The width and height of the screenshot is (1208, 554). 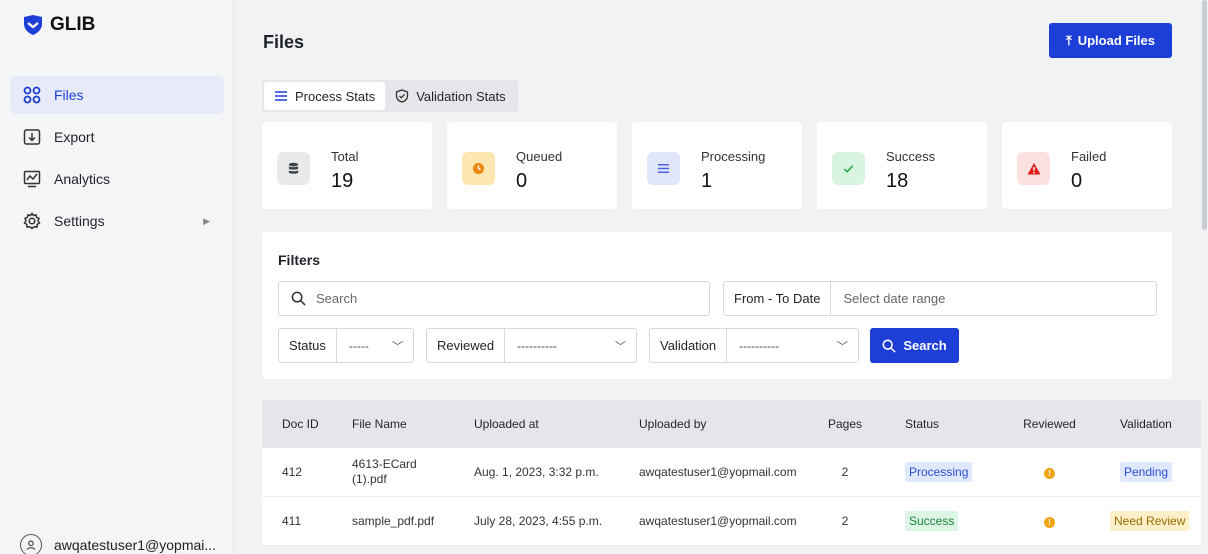 I want to click on export-icon, so click(x=32, y=137).